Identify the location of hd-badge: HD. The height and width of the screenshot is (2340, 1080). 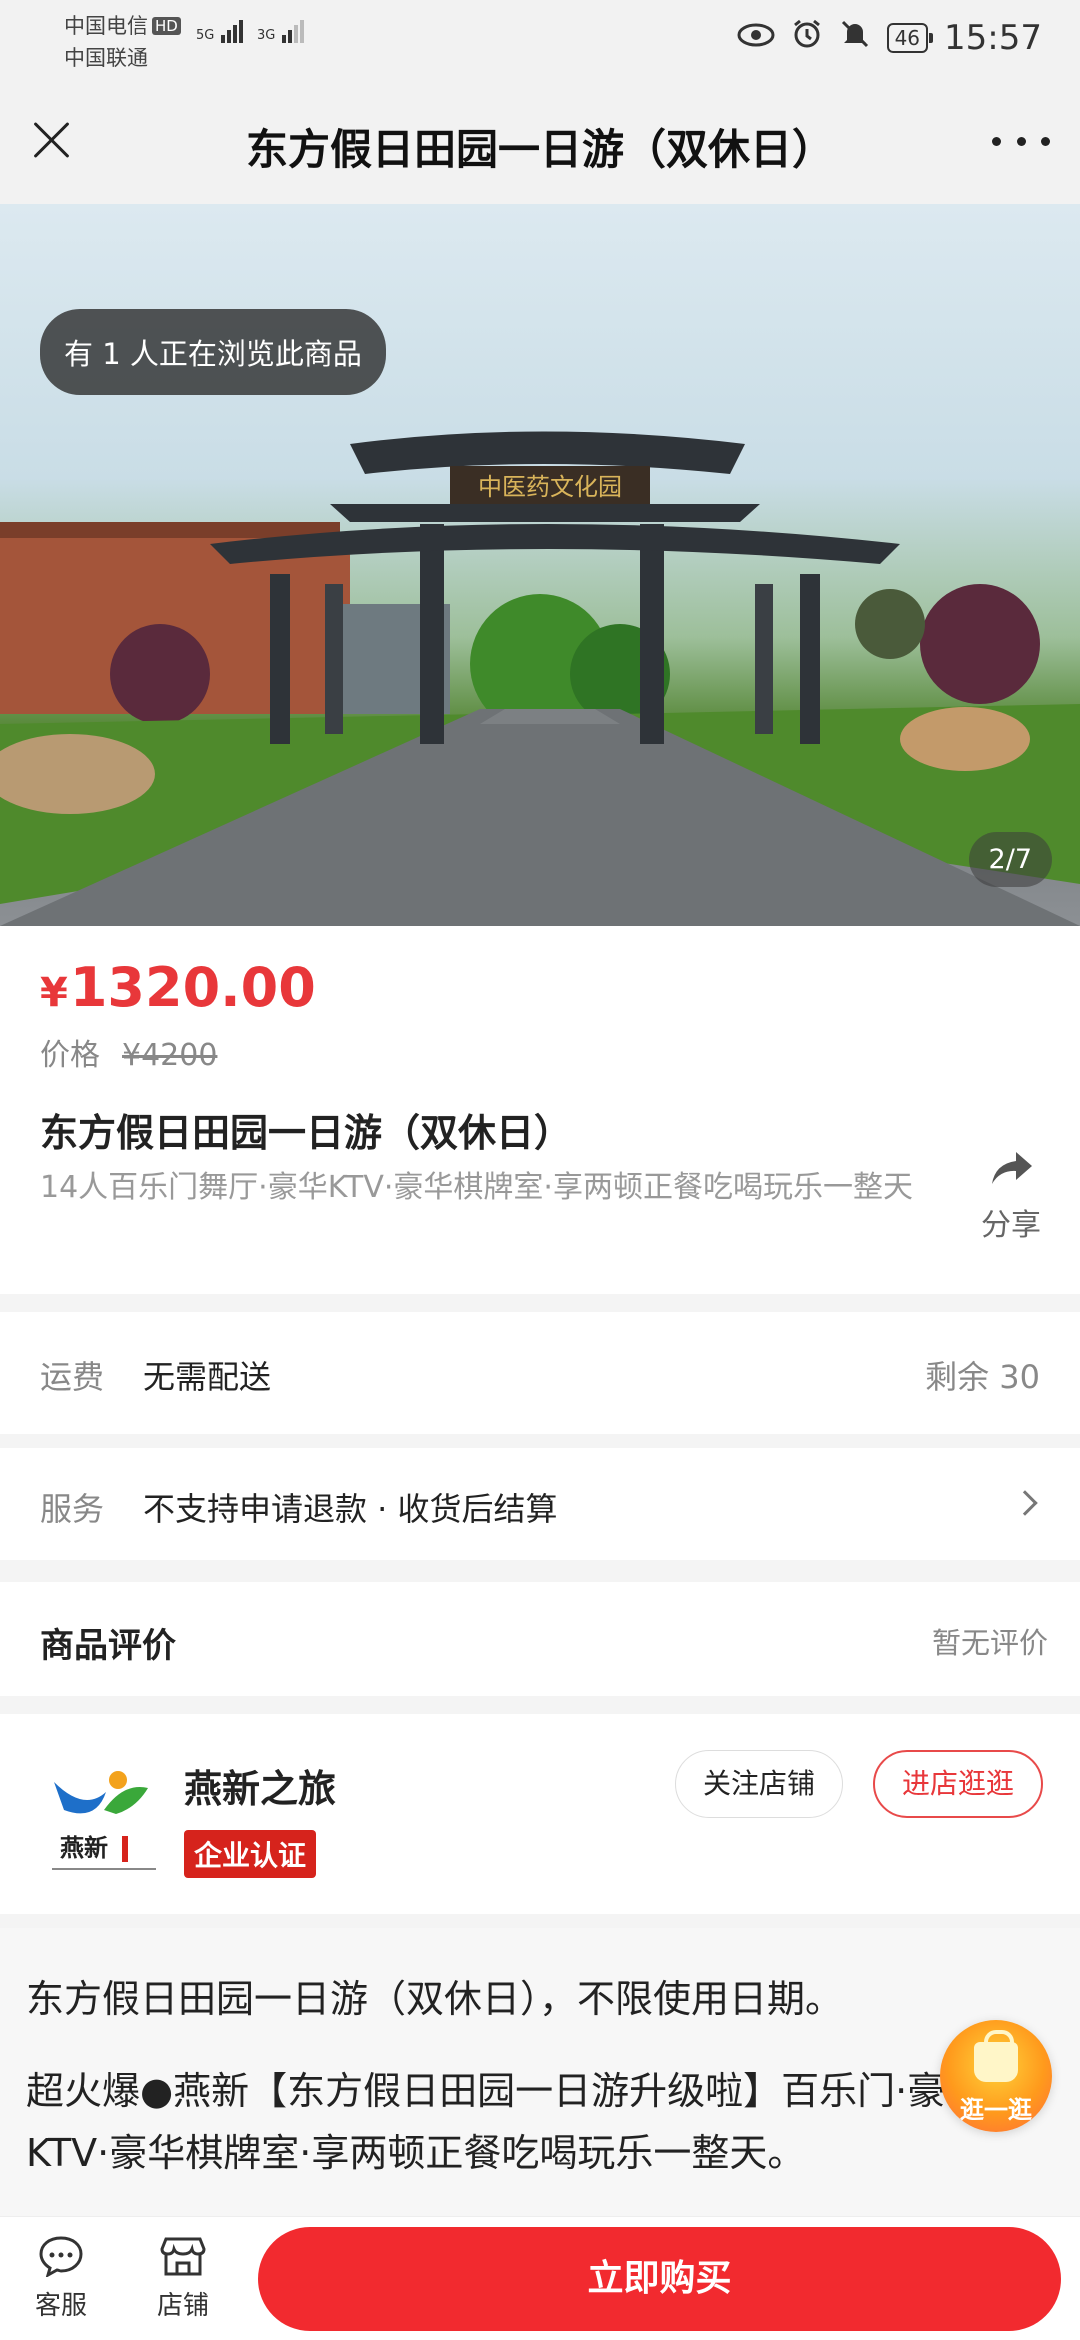
(166, 26).